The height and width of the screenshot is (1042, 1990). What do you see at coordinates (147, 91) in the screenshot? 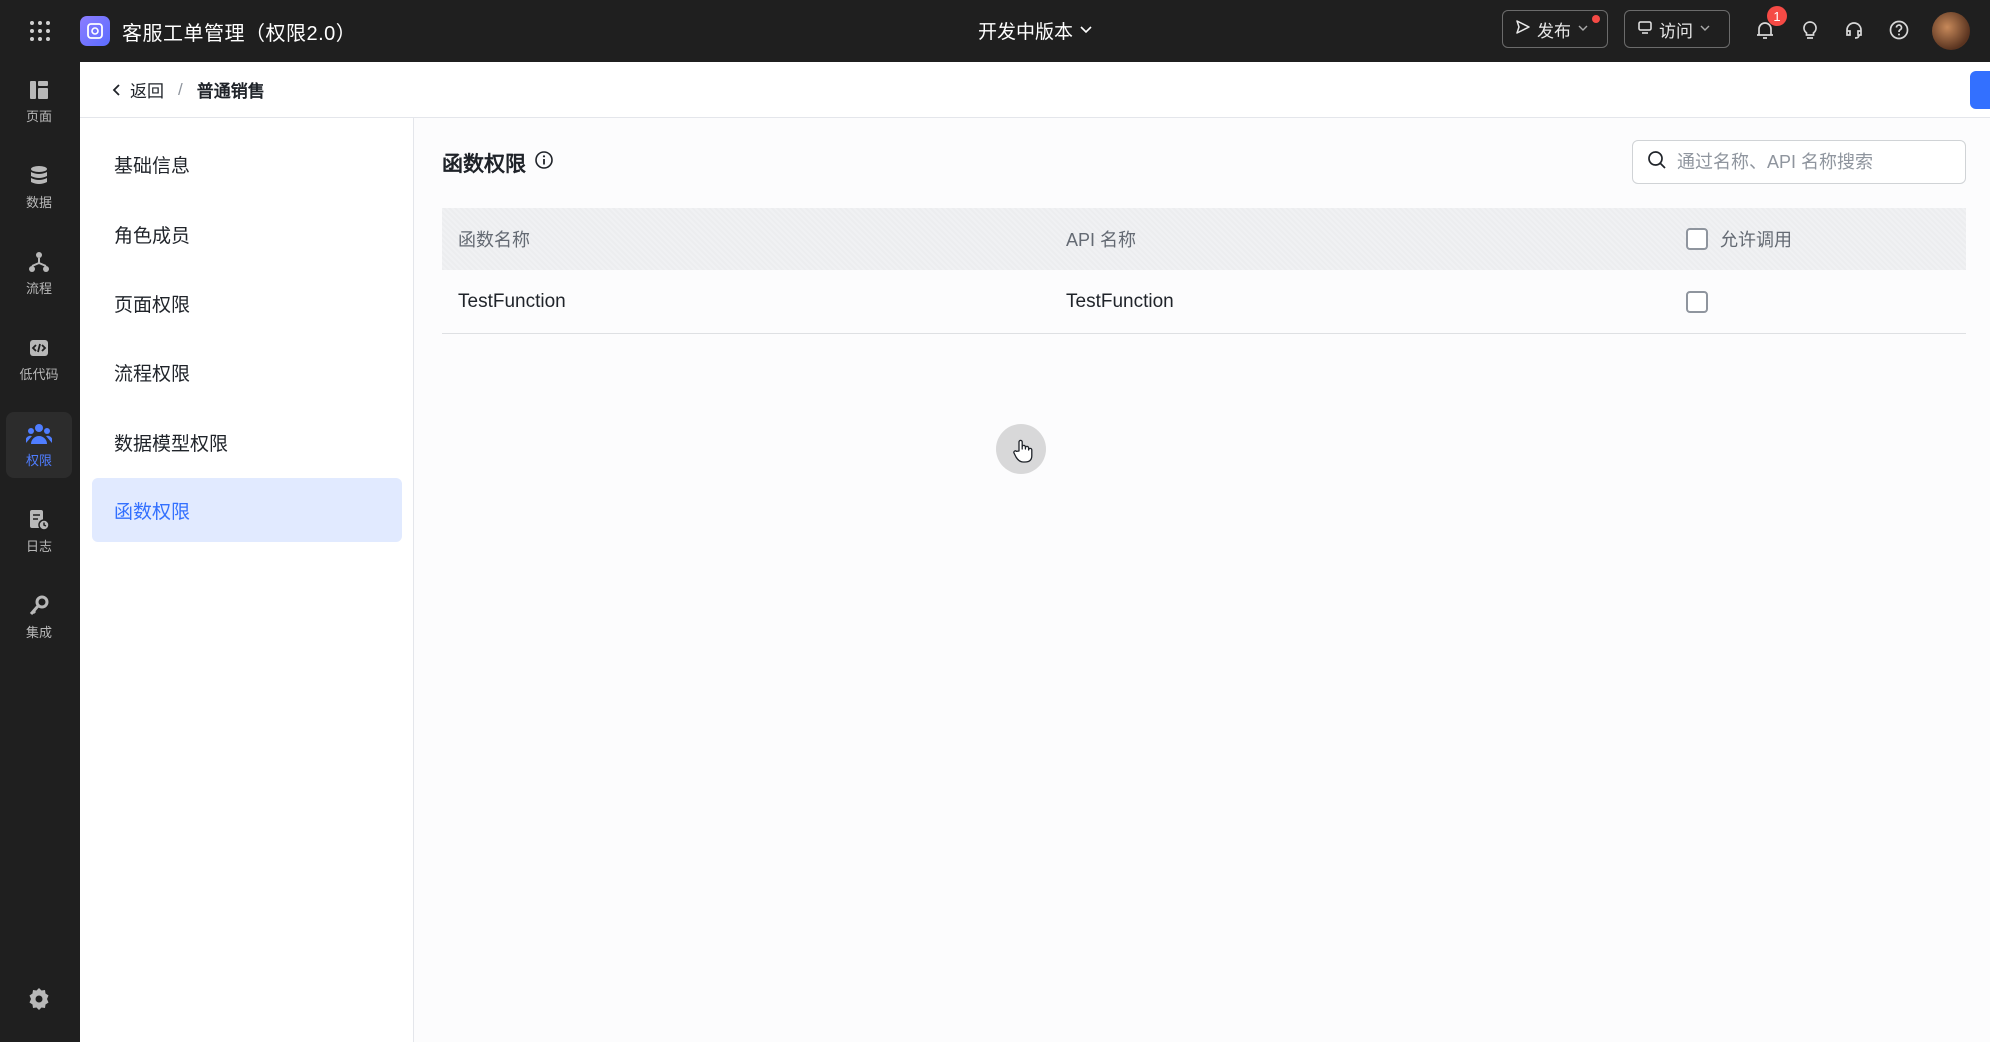
I see `back-label: 返回` at bounding box center [147, 91].